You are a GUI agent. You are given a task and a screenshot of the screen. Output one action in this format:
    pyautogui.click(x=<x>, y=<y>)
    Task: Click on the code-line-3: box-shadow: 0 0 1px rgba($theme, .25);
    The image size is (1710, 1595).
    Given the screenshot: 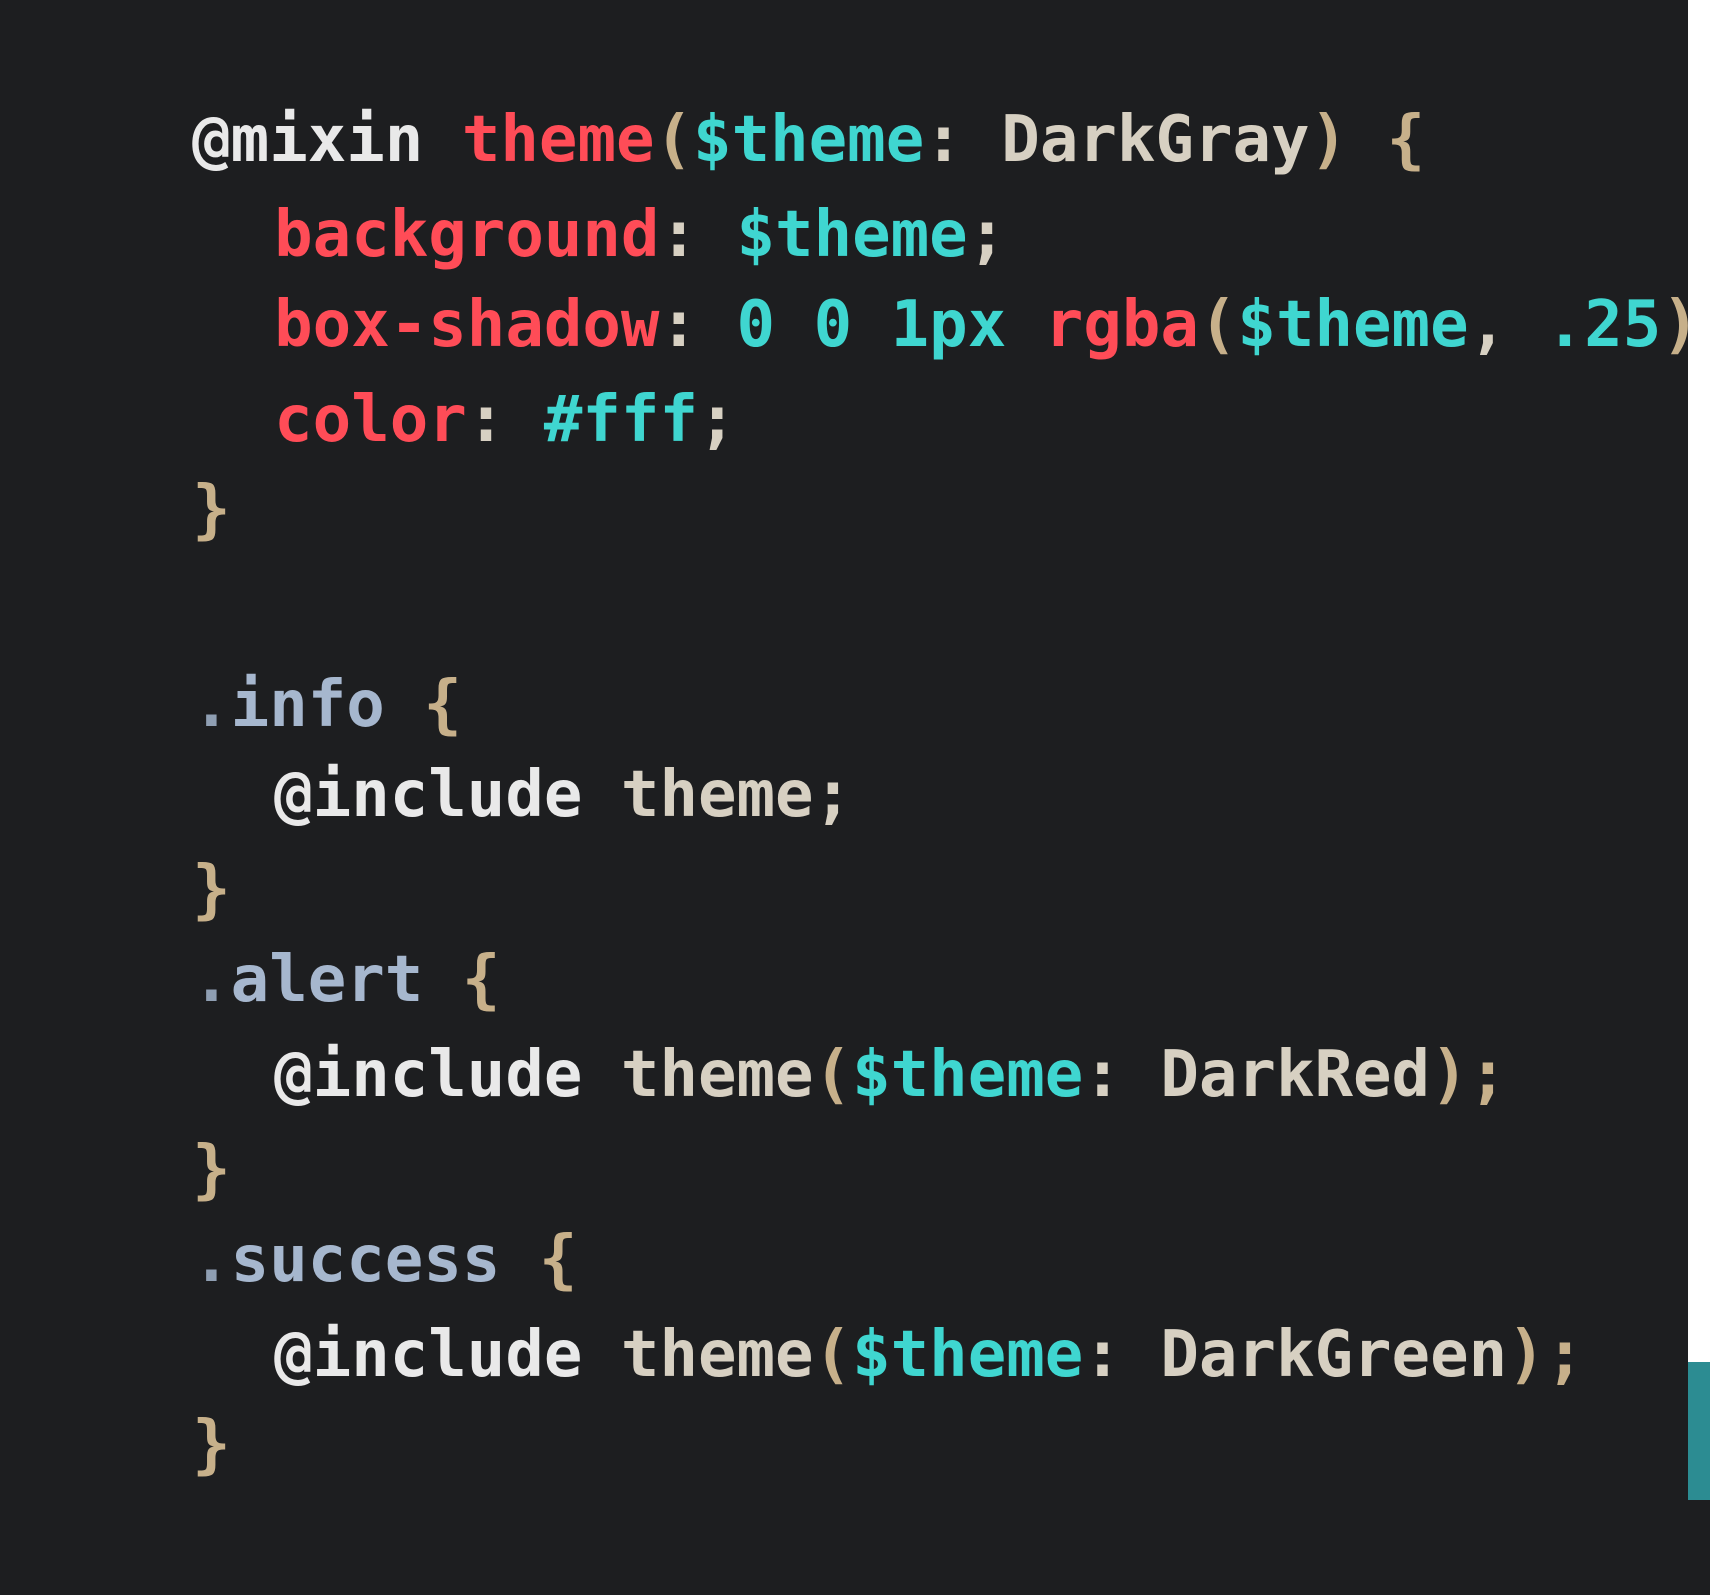 What is the action you would take?
    pyautogui.click(x=874, y=268)
    